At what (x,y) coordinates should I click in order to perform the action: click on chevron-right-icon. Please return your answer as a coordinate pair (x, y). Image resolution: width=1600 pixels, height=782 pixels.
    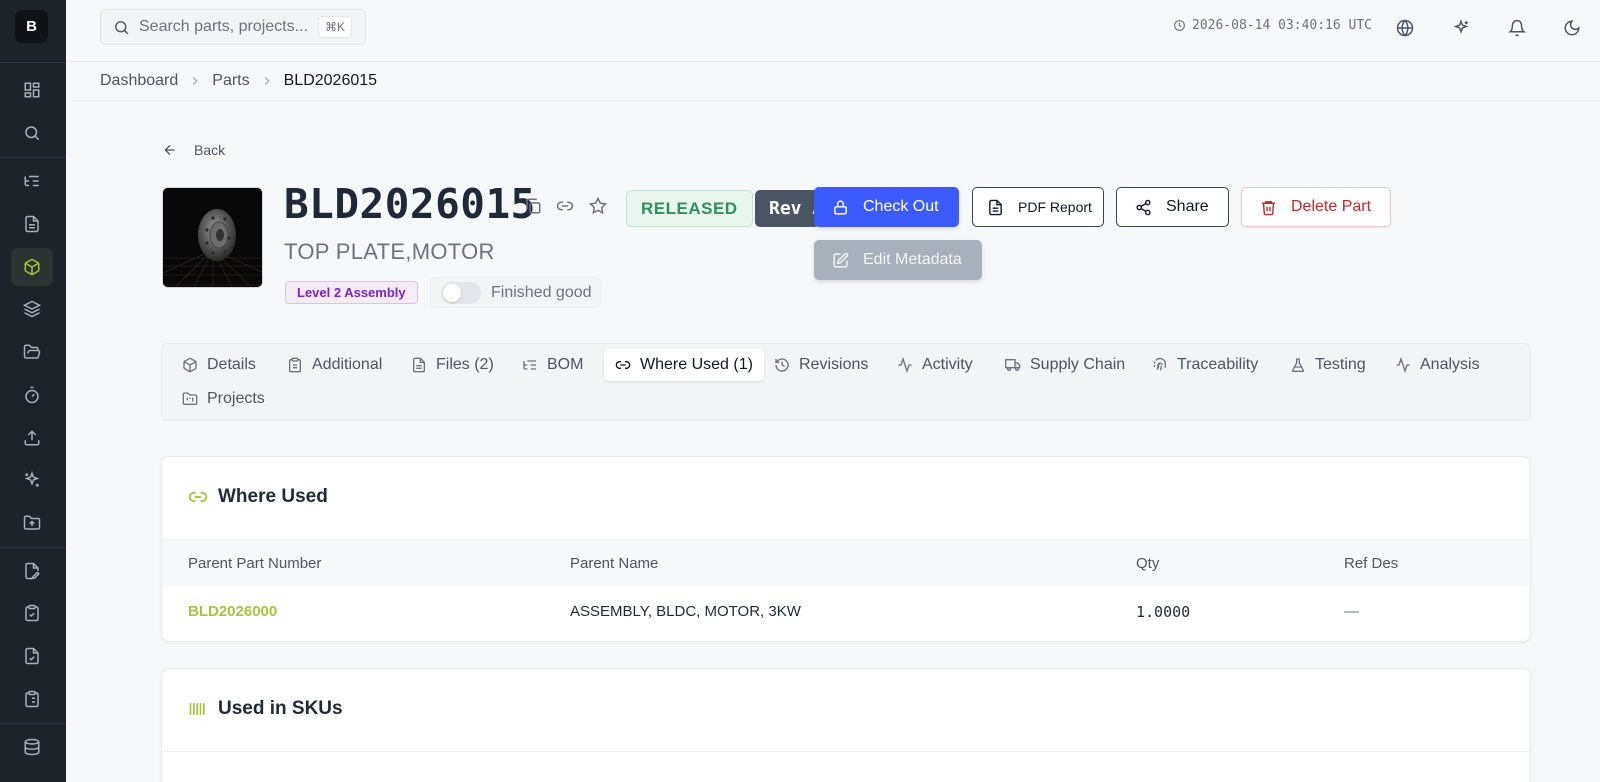
    Looking at the image, I should click on (195, 81).